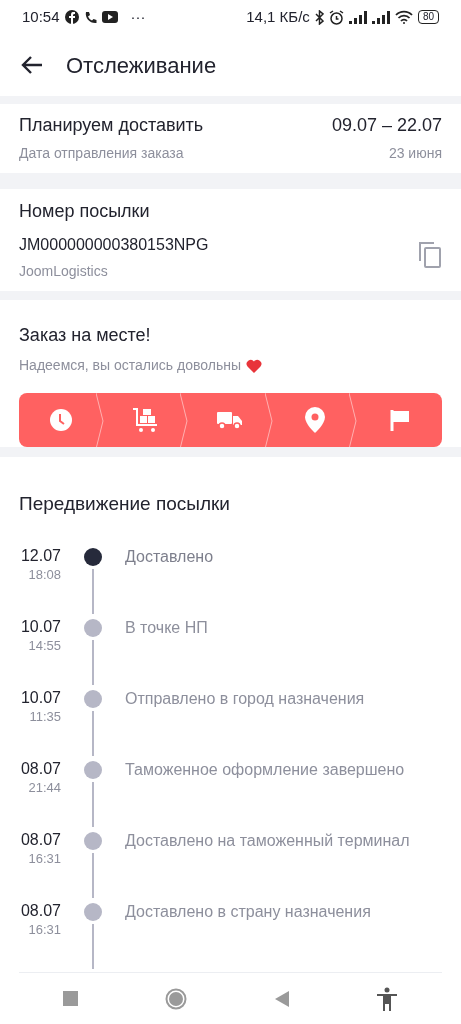  I want to click on back-arrow-icon, so click(32, 65).